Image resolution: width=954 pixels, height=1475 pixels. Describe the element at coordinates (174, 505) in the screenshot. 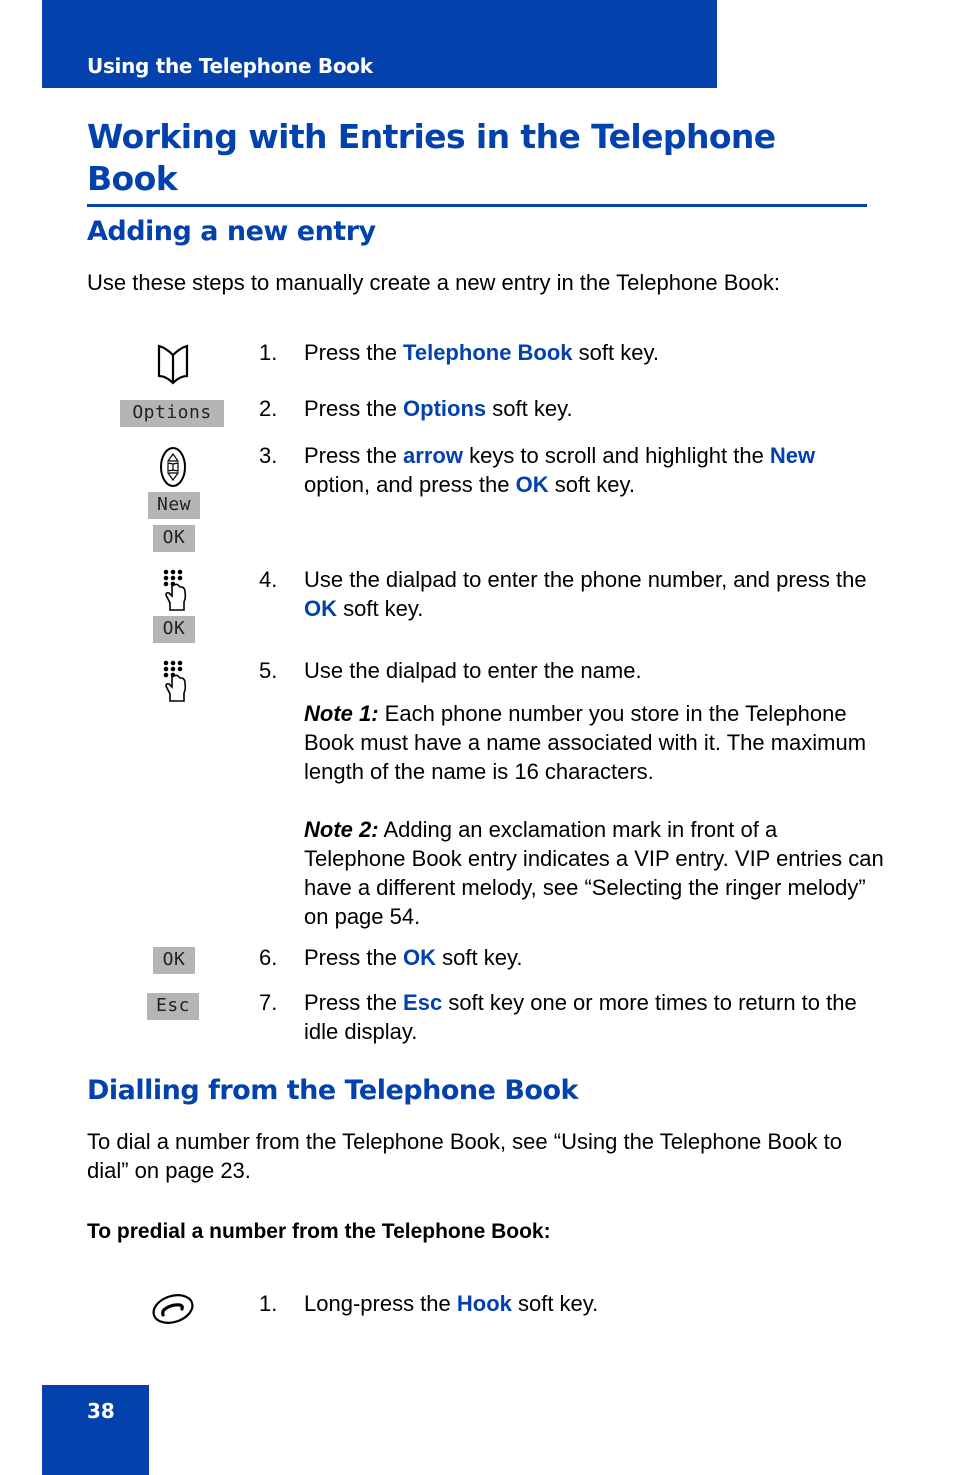

I see `softkey-new: New` at that location.